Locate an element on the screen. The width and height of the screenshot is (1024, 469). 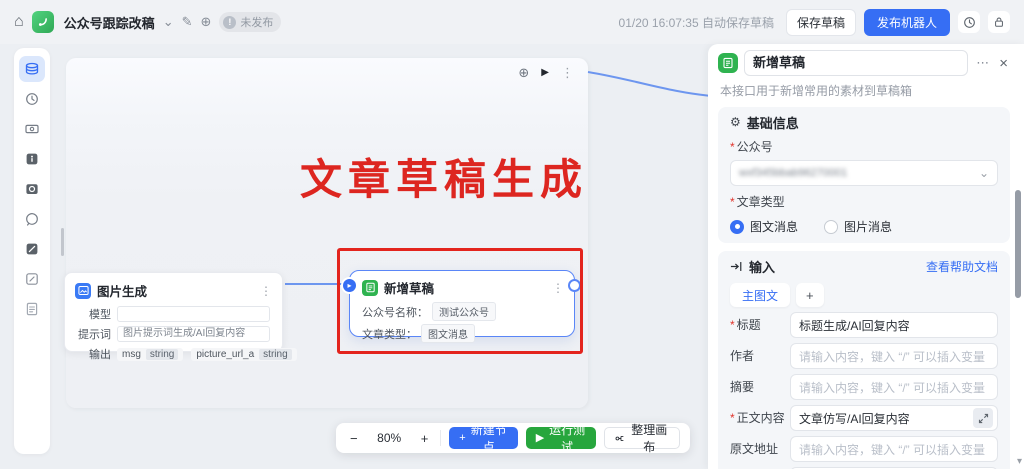
workflow-title: 公众号跟踪改稿 is located at coordinates (109, 23).